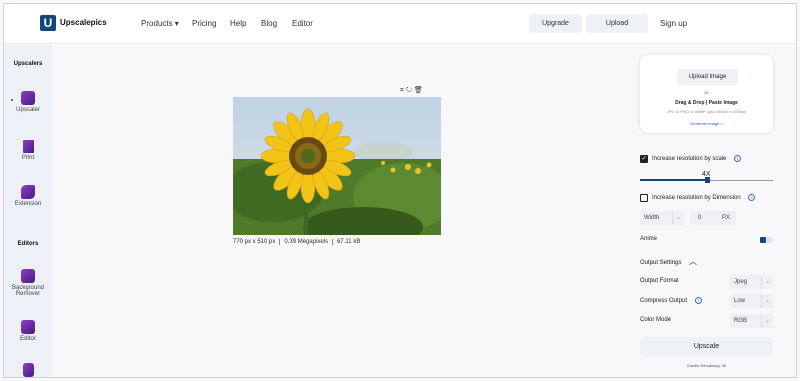 The height and width of the screenshot is (381, 800). Describe the element at coordinates (28, 98) in the screenshot. I see `upscaler-icon` at that location.